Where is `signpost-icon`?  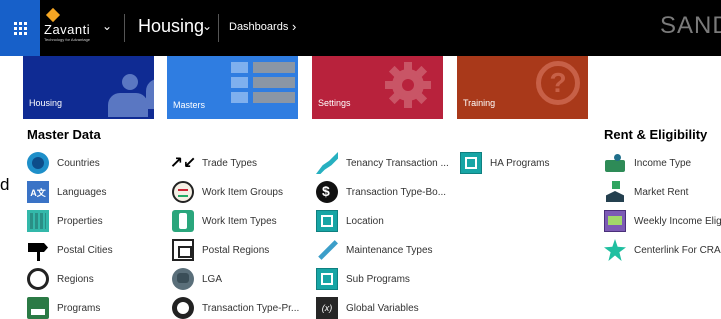 signpost-icon is located at coordinates (38, 250).